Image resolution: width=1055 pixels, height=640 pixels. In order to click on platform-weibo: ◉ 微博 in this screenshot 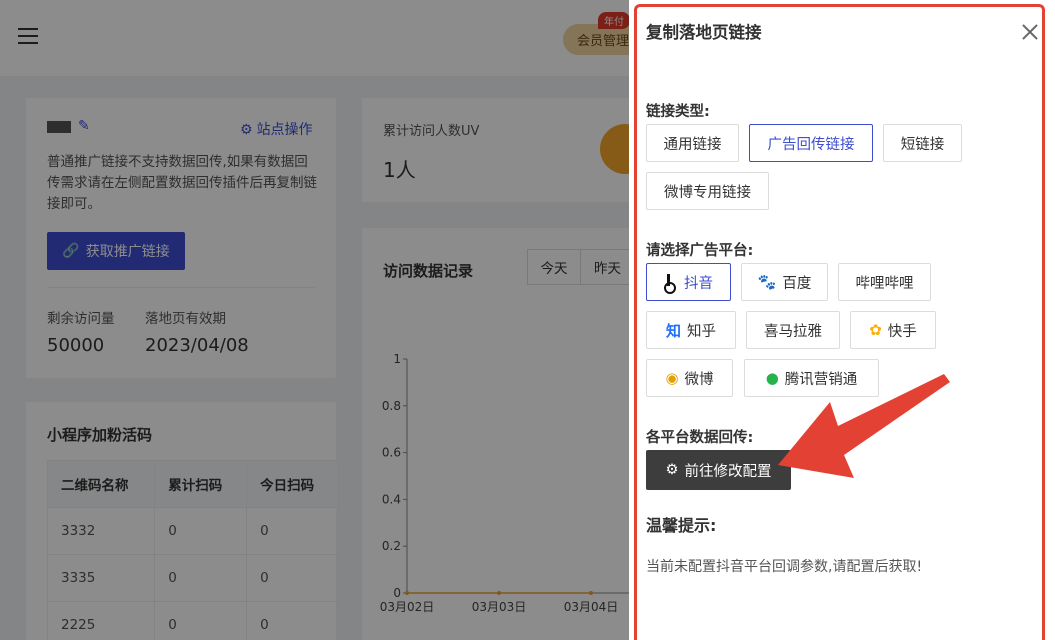, I will do `click(689, 378)`.